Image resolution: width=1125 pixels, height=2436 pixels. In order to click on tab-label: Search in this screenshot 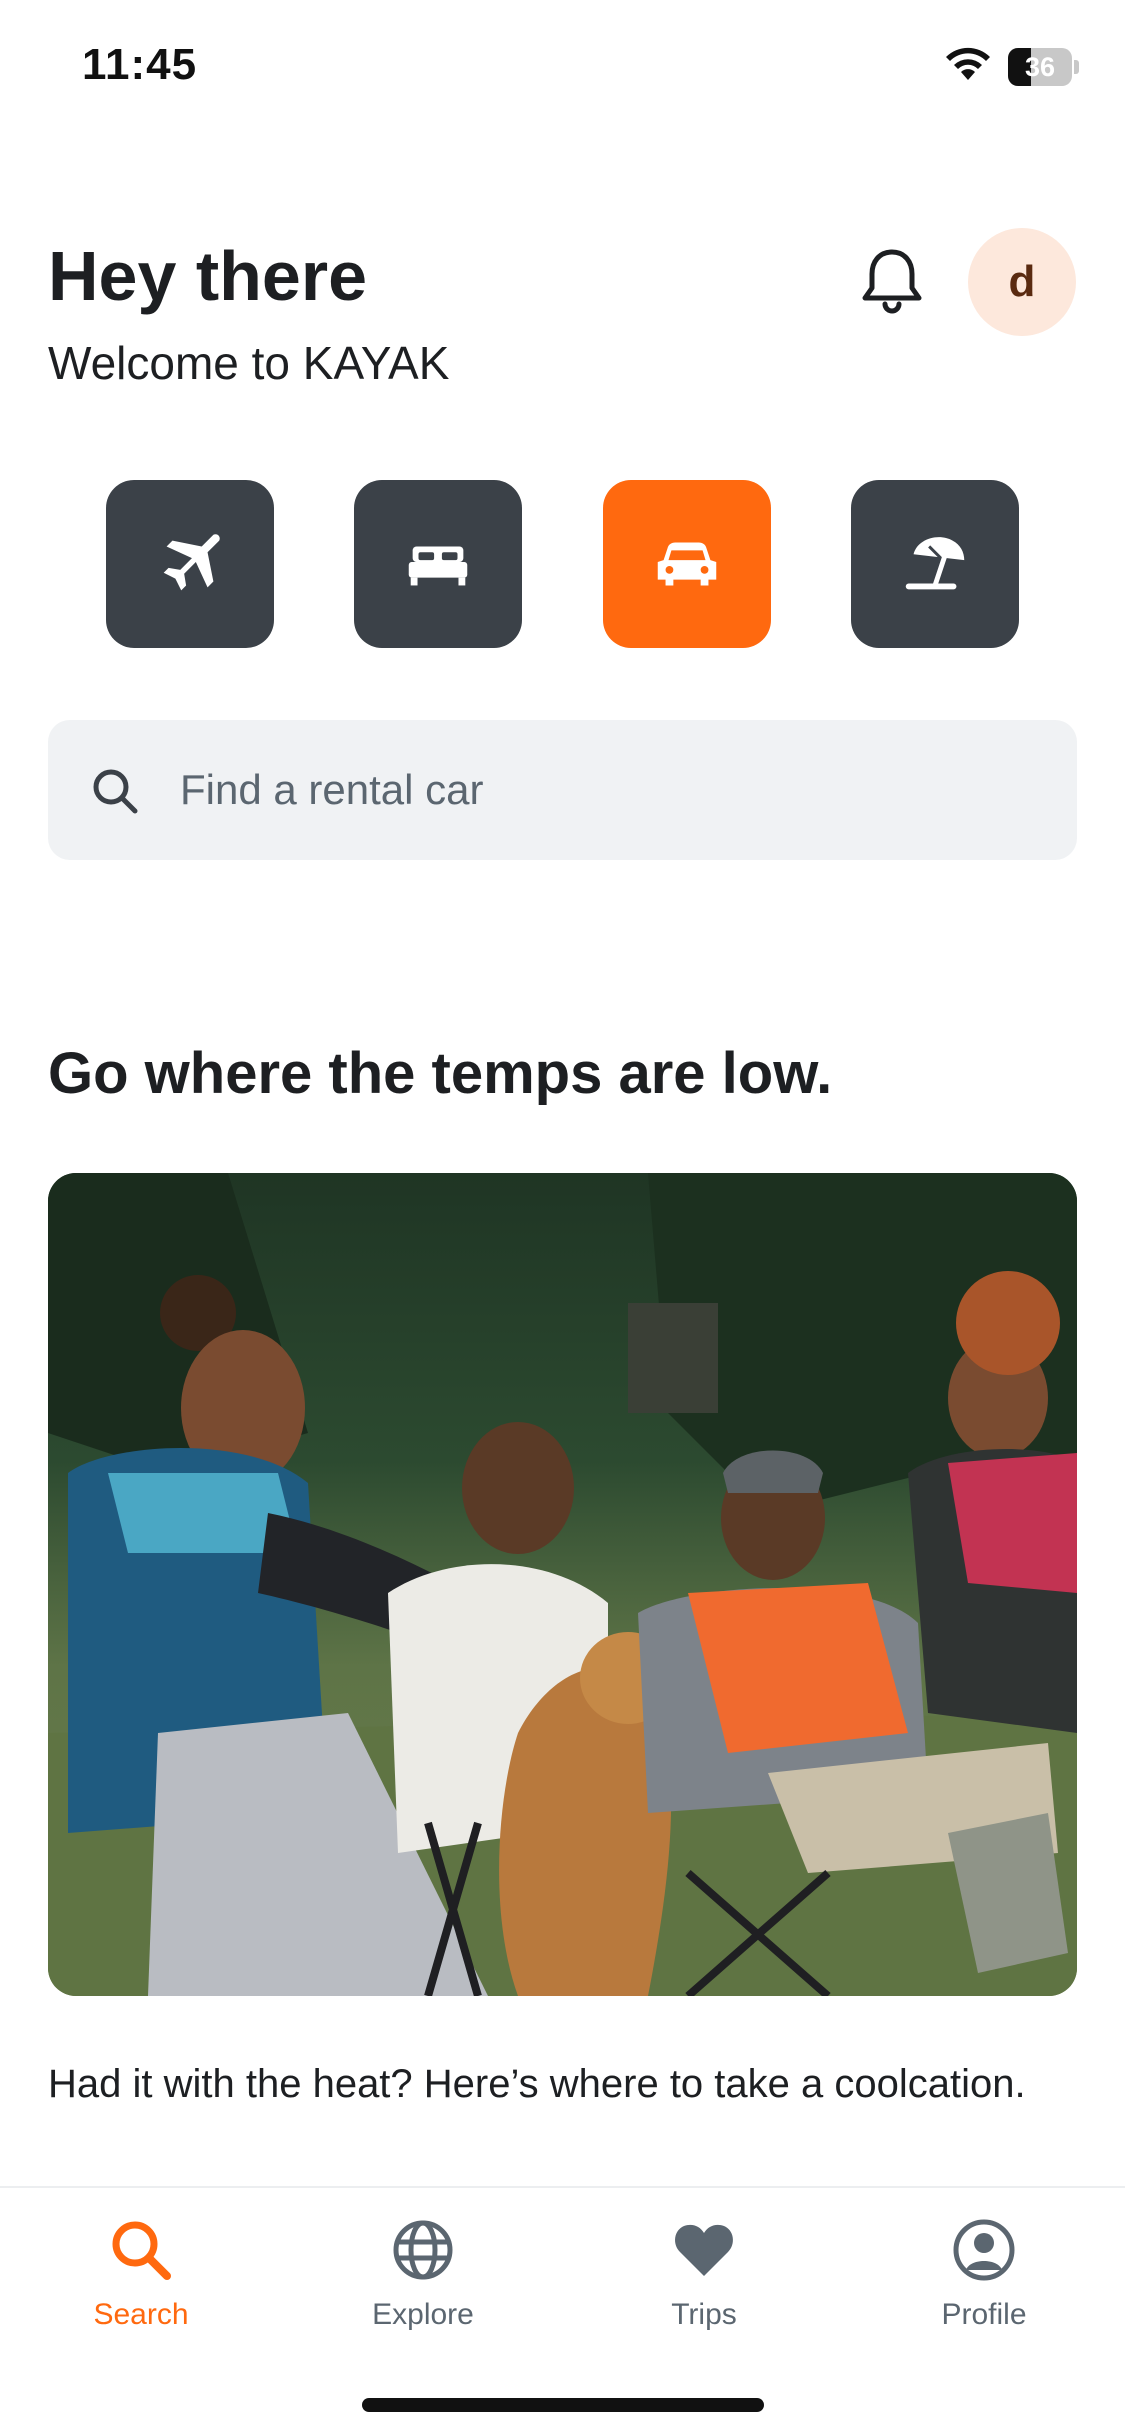, I will do `click(141, 2314)`.